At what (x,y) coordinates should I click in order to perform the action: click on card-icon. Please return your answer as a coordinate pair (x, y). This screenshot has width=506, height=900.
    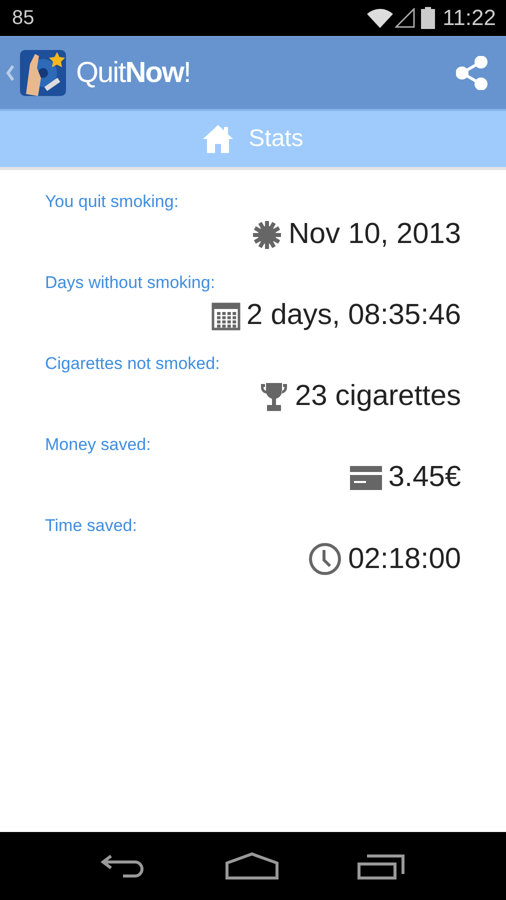
    Looking at the image, I should click on (366, 478).